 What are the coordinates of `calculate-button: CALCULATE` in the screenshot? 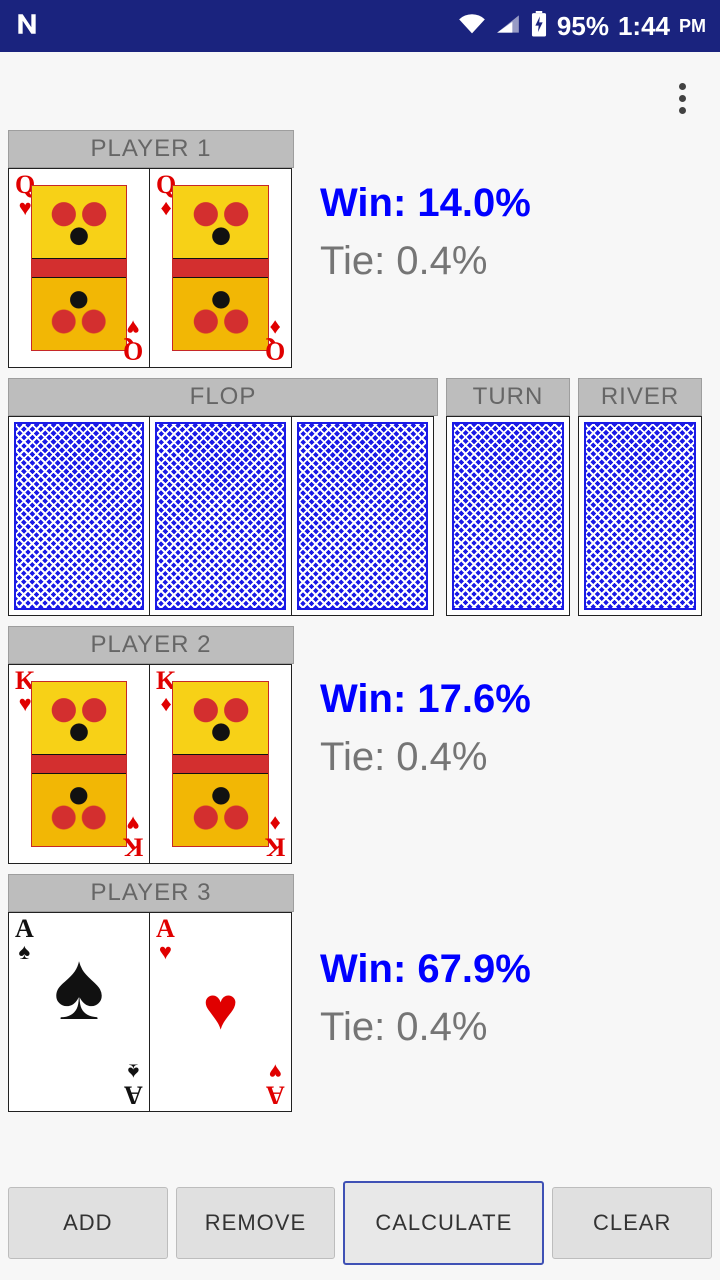 It's located at (444, 1223).